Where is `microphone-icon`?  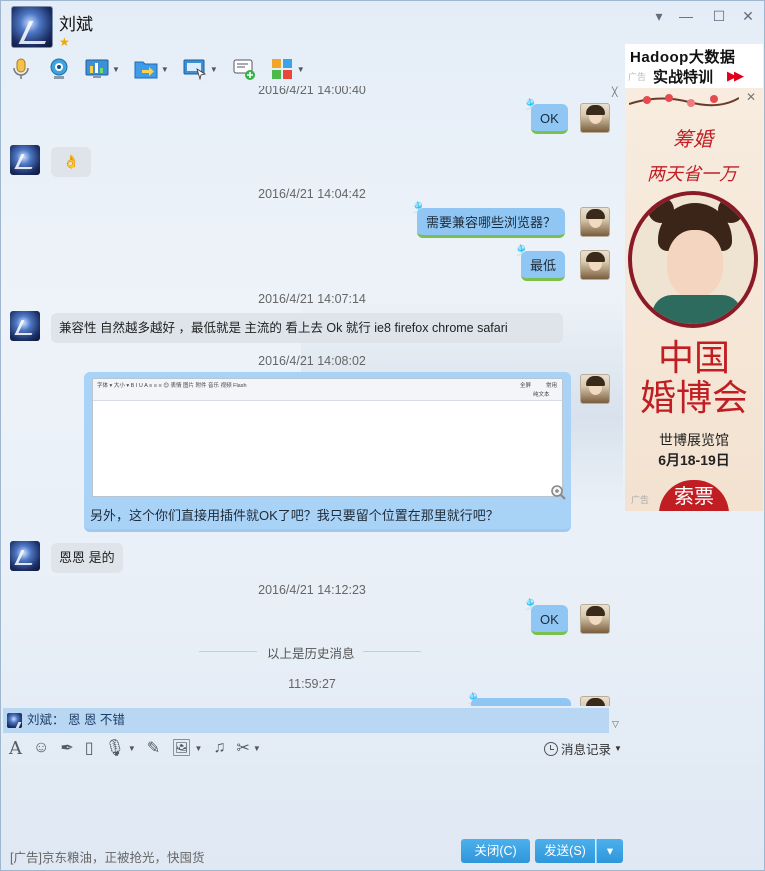
microphone-icon is located at coordinates (21, 68).